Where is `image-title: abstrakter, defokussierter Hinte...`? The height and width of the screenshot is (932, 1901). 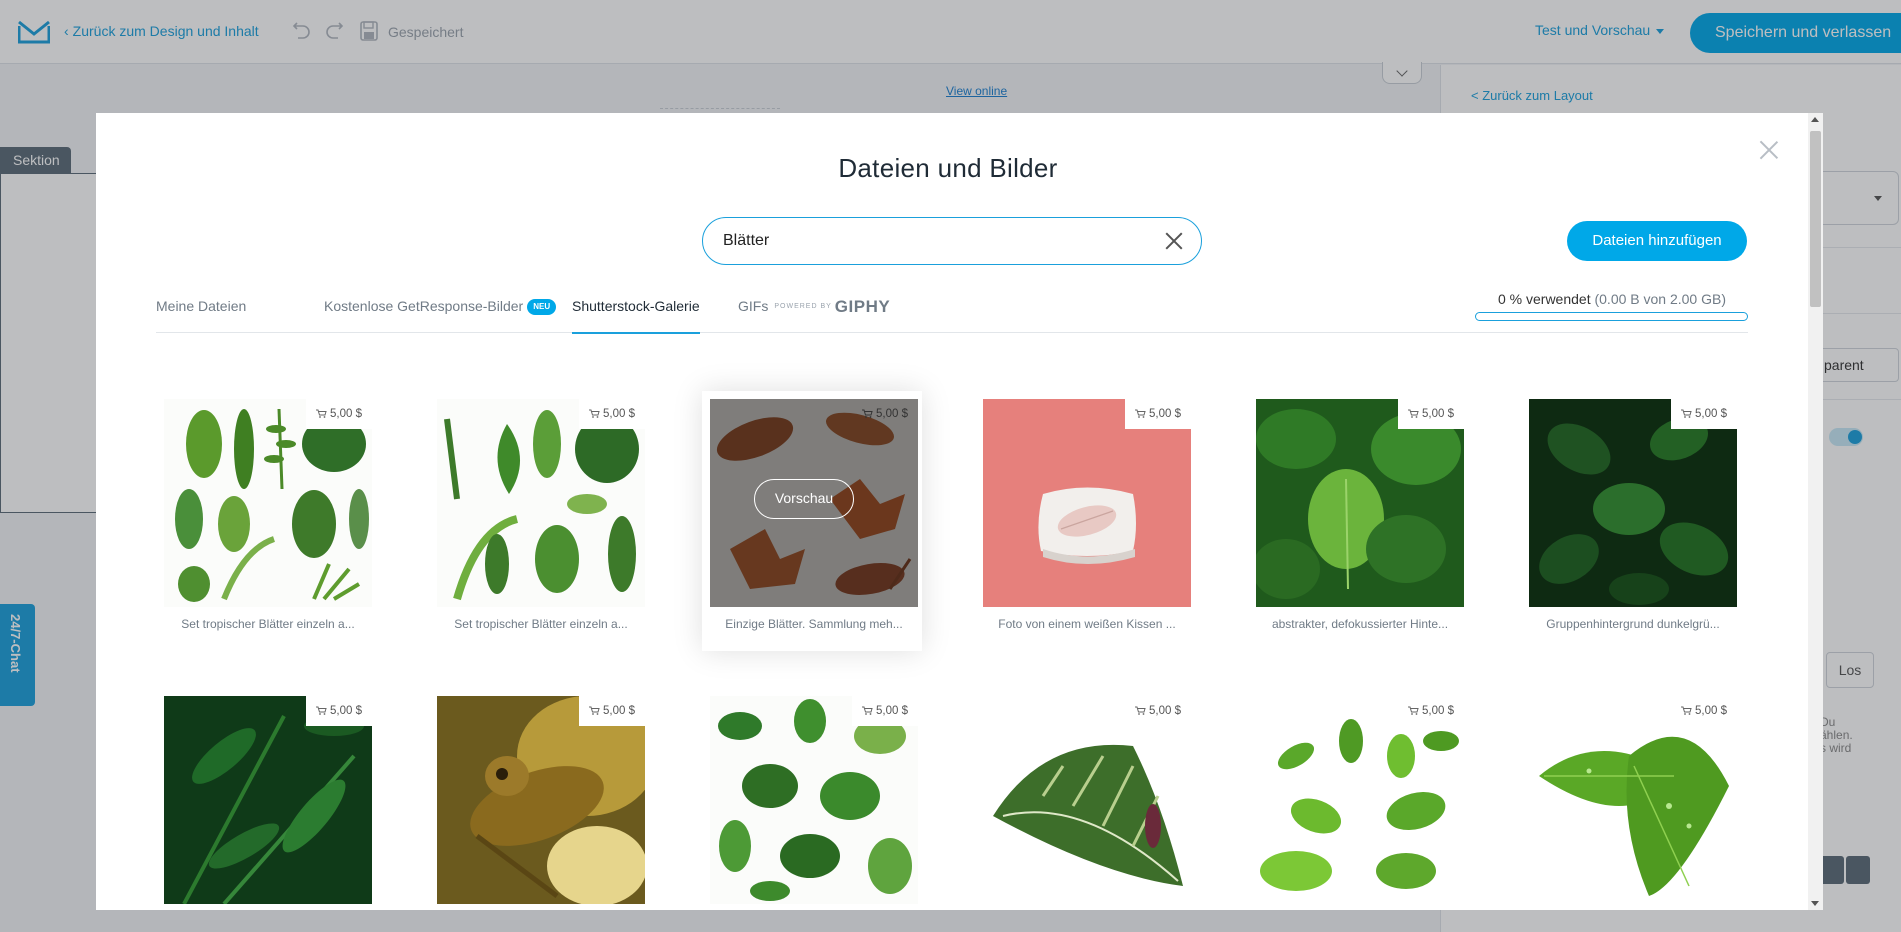 image-title: abstrakter, defokussierter Hinte... is located at coordinates (1360, 624).